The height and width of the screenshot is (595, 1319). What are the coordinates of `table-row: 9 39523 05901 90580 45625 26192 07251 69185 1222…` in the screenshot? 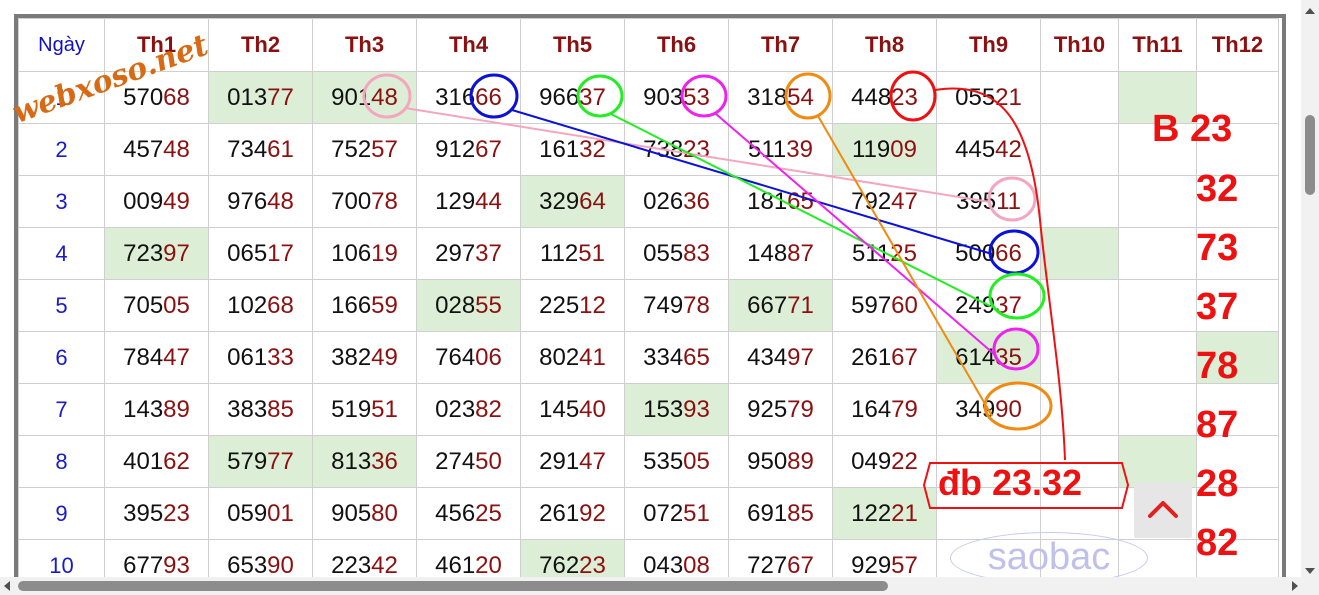 It's located at (648, 513).